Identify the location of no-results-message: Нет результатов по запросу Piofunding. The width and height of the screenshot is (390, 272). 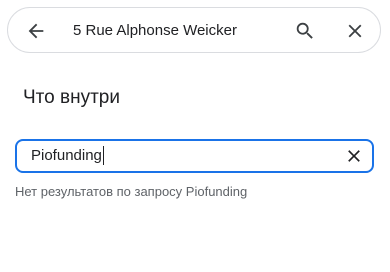
(131, 191).